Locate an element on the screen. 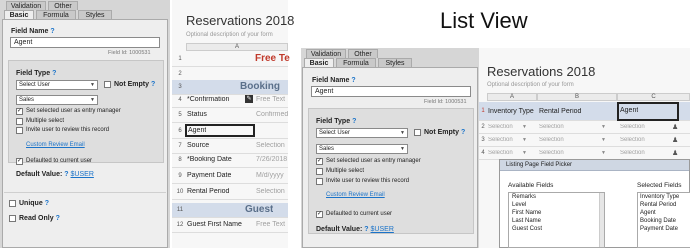 The height and width of the screenshot is (248, 690). list-title: Reservations 2018 is located at coordinates (541, 71).